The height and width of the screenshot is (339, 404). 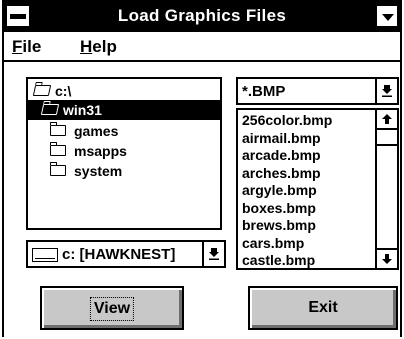 I want to click on file-item: castle.bmp, so click(x=278, y=259).